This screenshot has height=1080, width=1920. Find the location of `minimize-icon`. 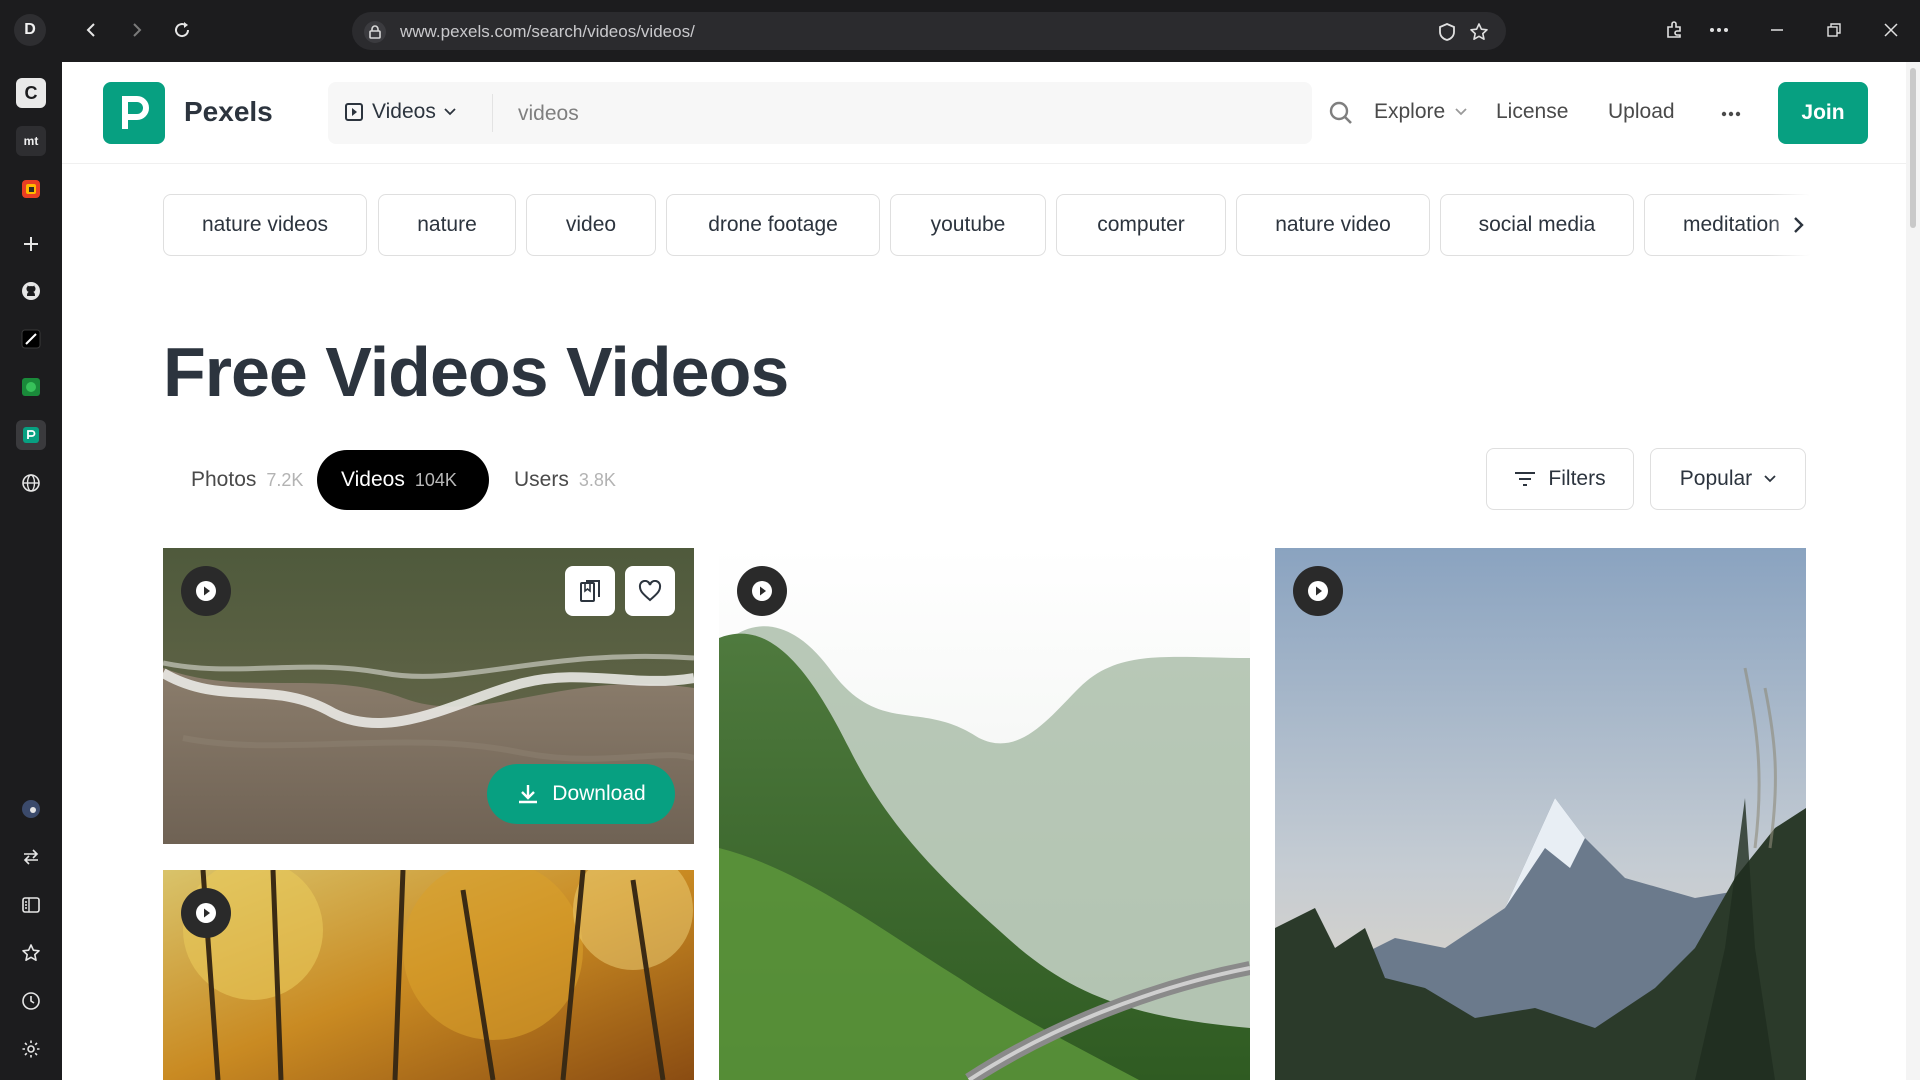

minimize-icon is located at coordinates (1777, 30).